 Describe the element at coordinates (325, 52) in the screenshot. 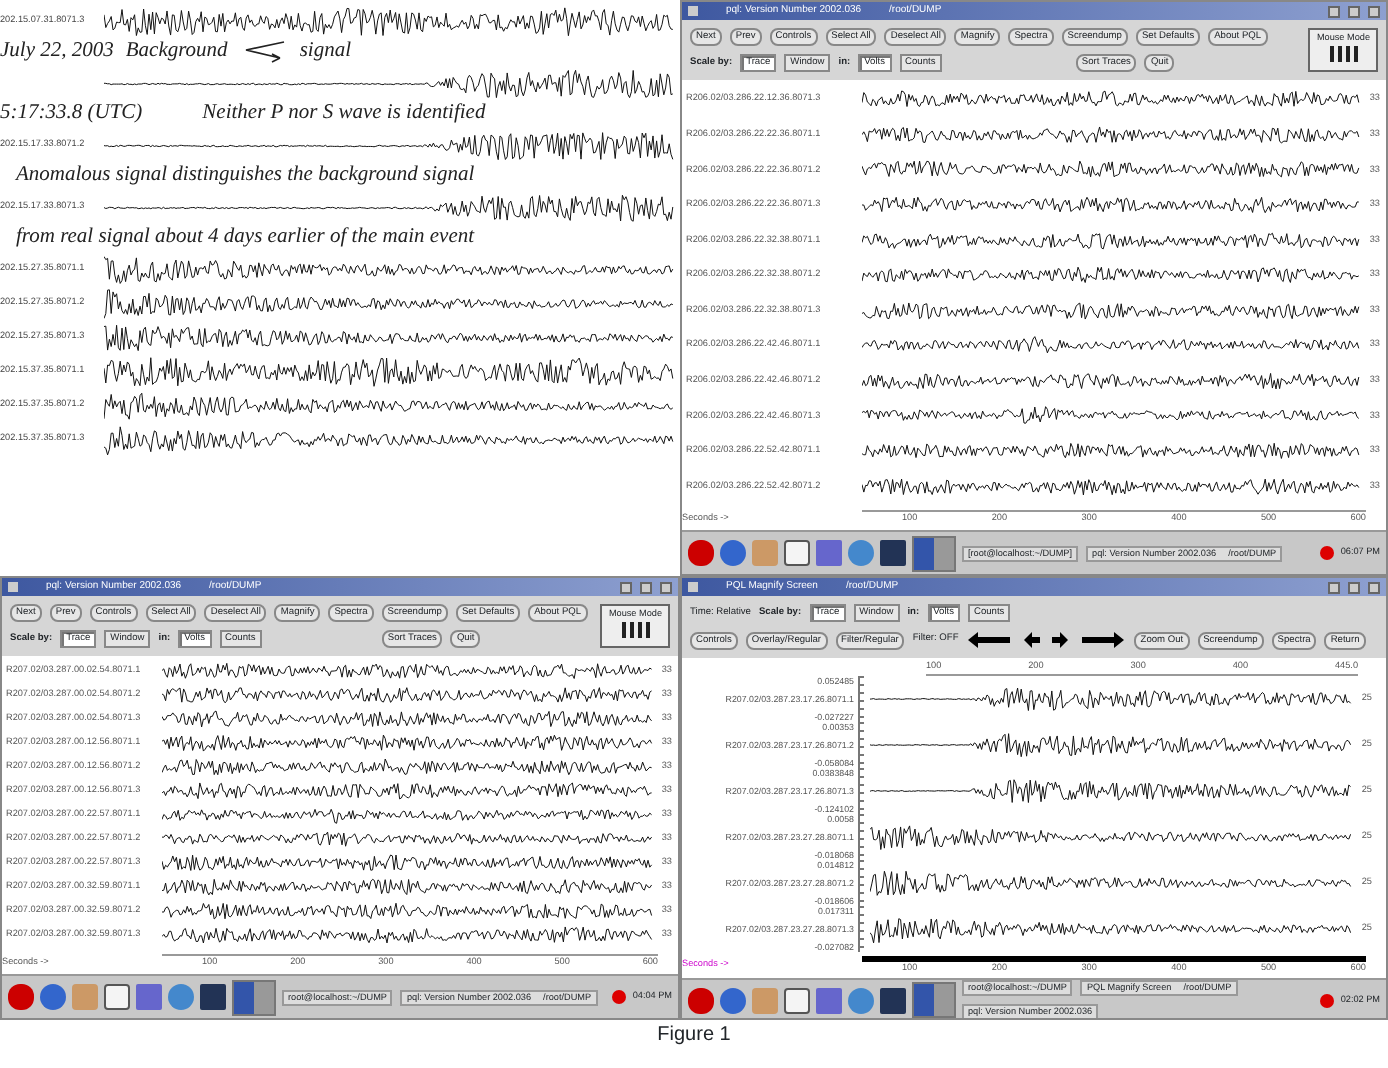

I see `annotation-text: signal` at that location.